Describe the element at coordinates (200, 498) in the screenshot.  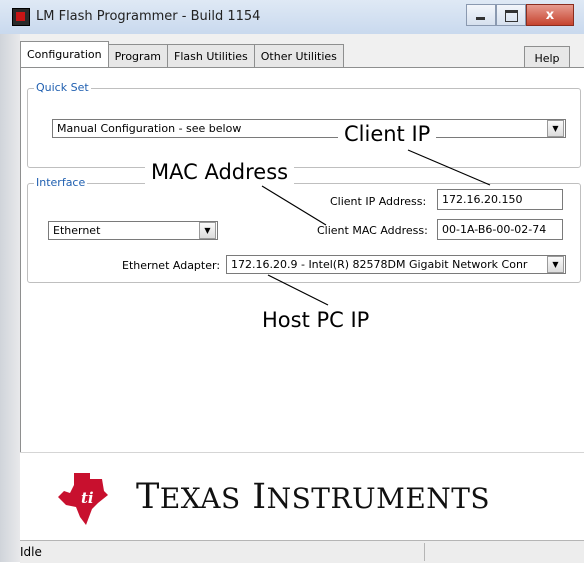
I see `logo-text-exas: EXAS` at that location.